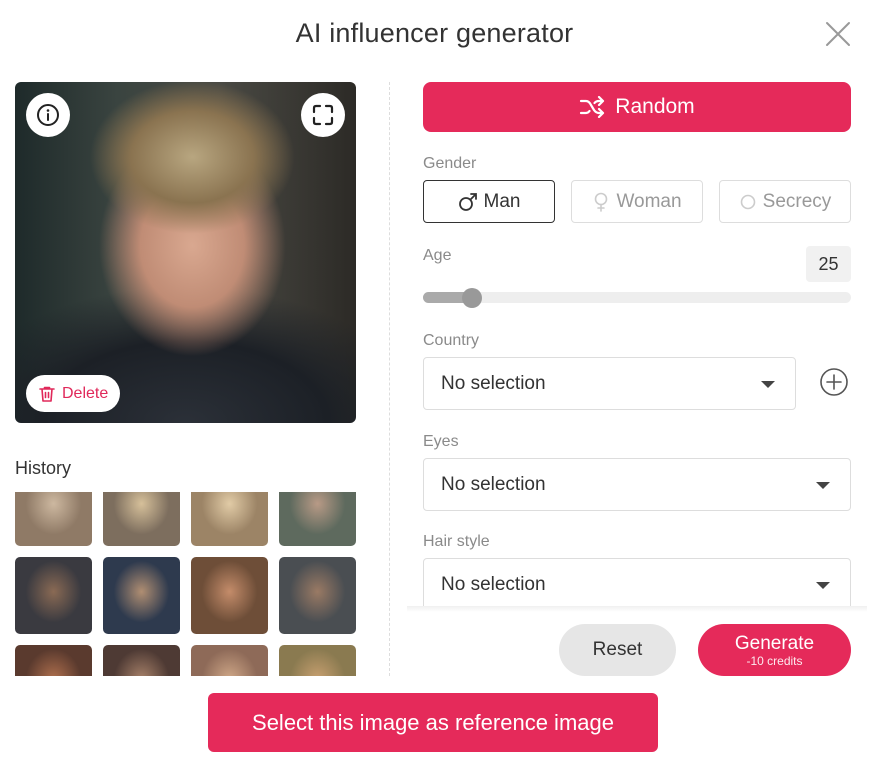 This screenshot has height=767, width=869. What do you see at coordinates (834, 382) in the screenshot?
I see `add-circle-icon` at bounding box center [834, 382].